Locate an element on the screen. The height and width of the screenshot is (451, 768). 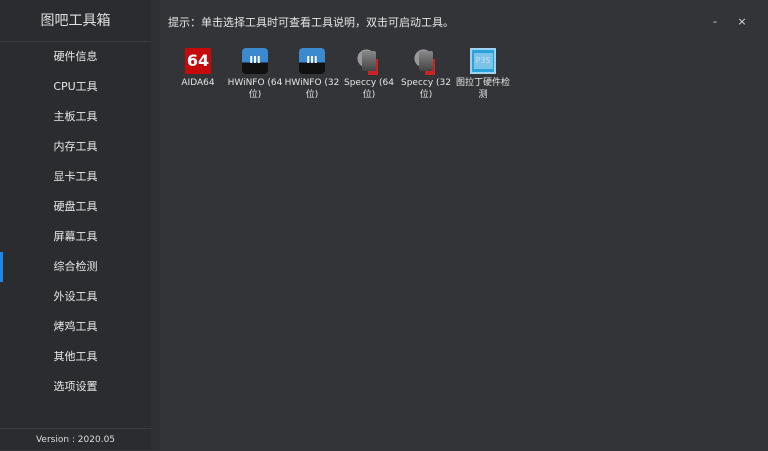
sidebar-item-settings: 选项设置 is located at coordinates (75, 387).